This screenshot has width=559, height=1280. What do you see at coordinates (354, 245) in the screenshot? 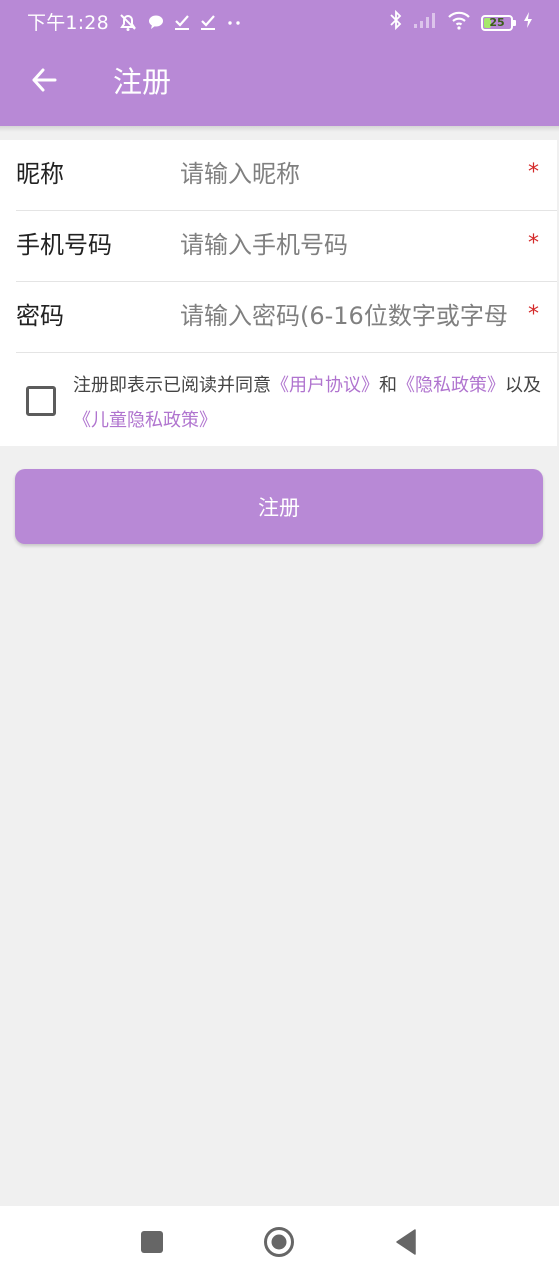
I see `phone-input` at bounding box center [354, 245].